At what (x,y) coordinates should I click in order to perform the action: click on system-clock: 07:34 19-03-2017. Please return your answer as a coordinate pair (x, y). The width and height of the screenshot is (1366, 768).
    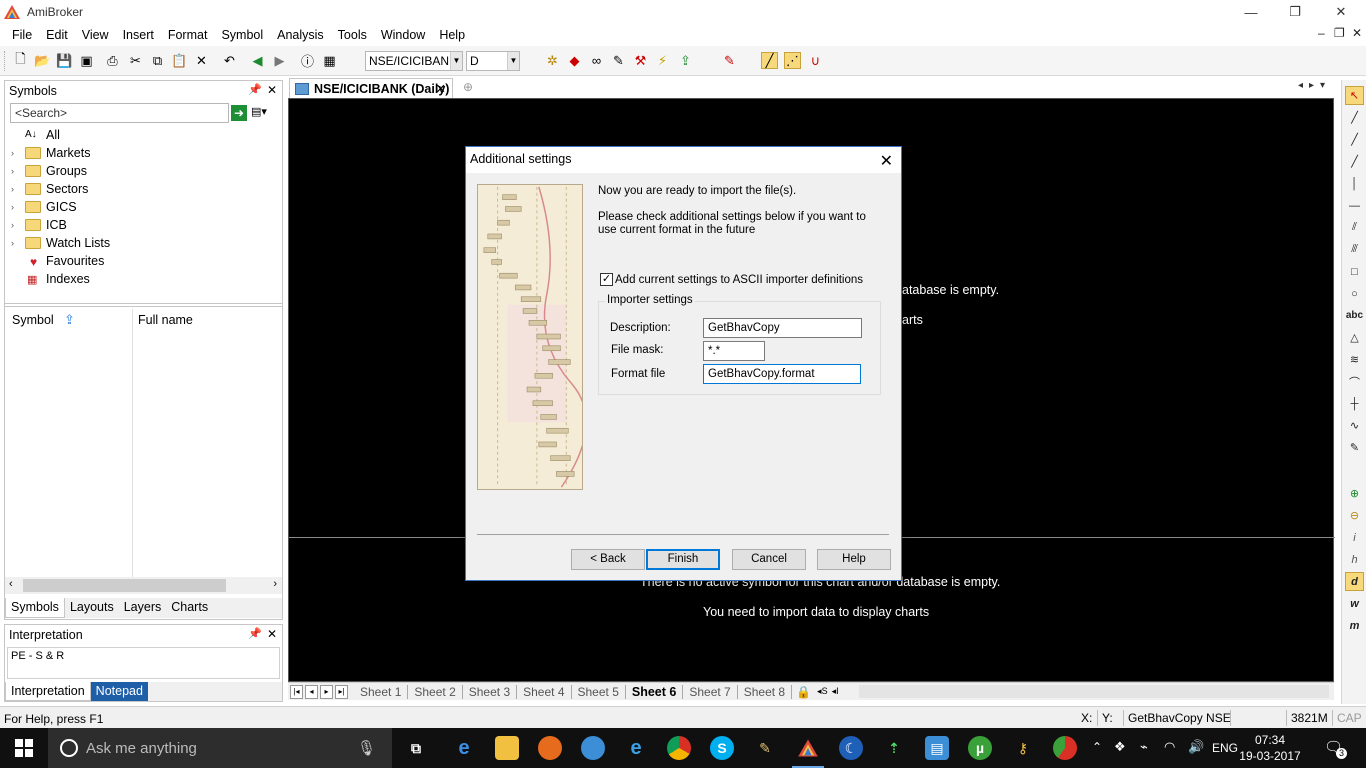
    Looking at the image, I should click on (1270, 748).